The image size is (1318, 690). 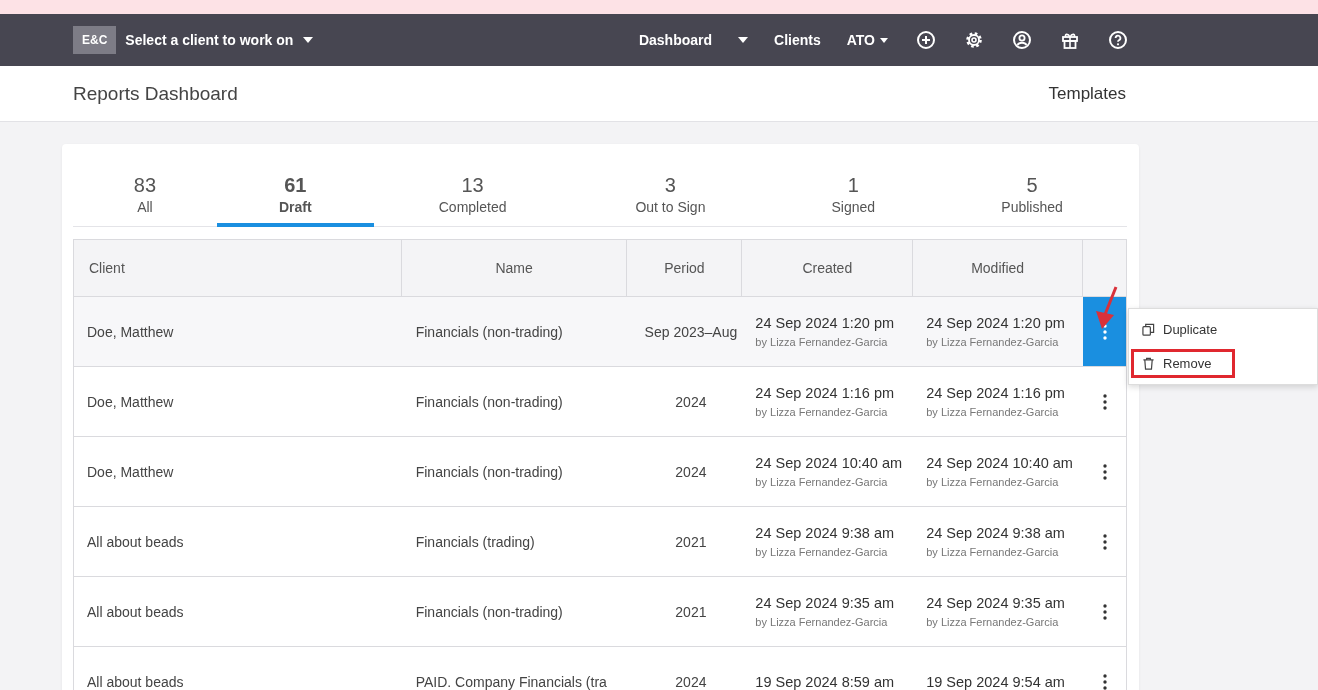 I want to click on caret-icon, so click(x=743, y=40).